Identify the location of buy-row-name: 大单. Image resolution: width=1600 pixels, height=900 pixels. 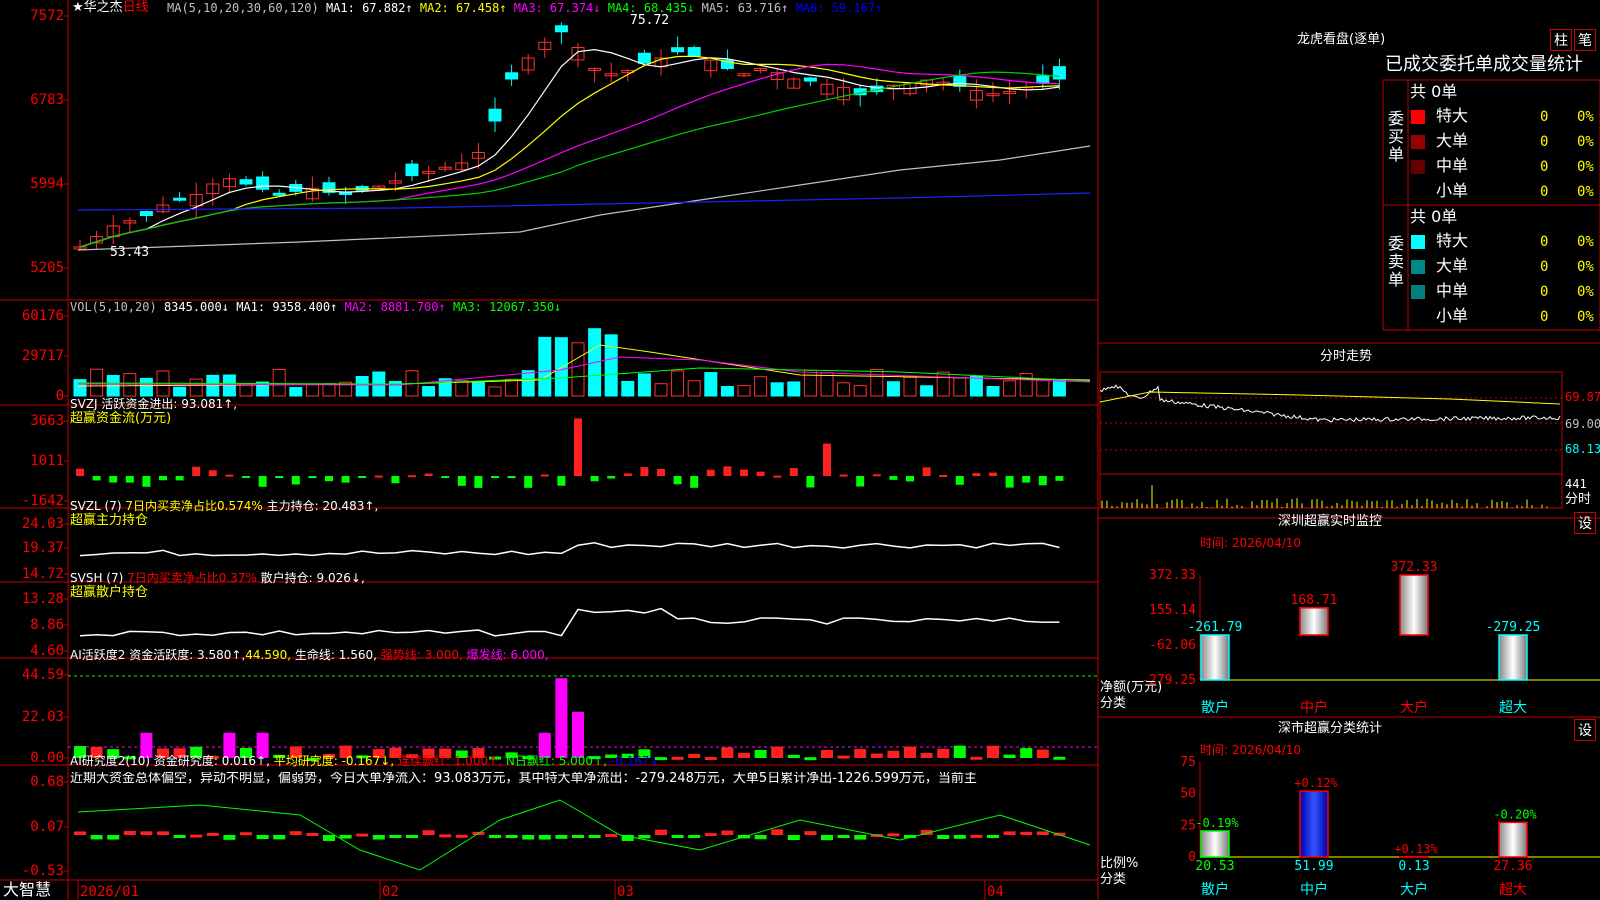
(1452, 140).